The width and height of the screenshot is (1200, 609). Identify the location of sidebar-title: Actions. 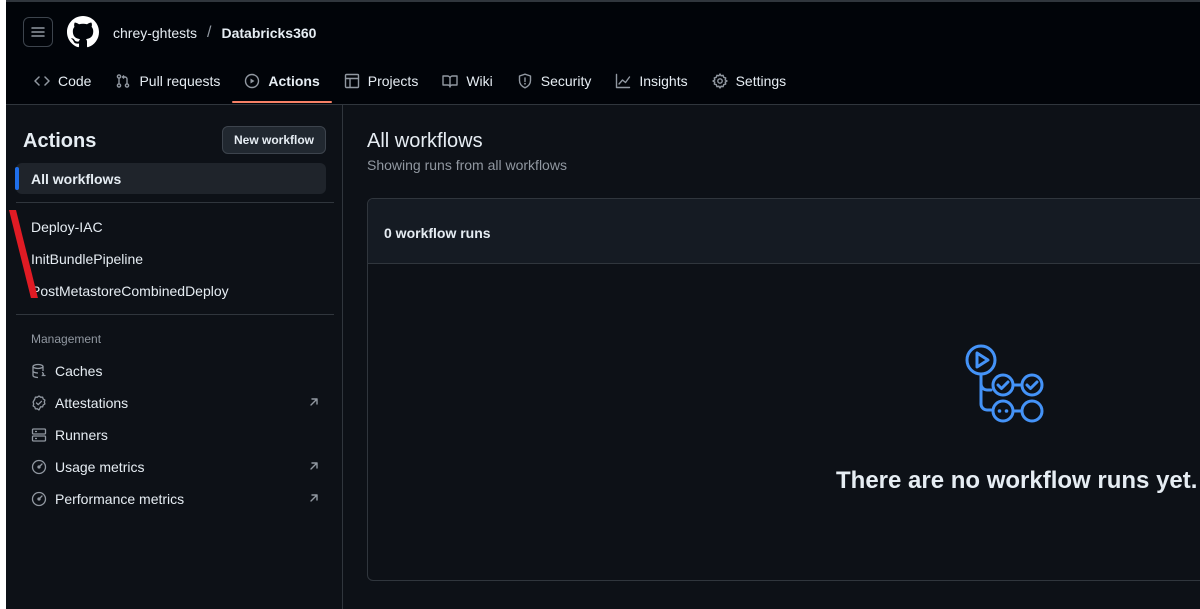
(60, 141).